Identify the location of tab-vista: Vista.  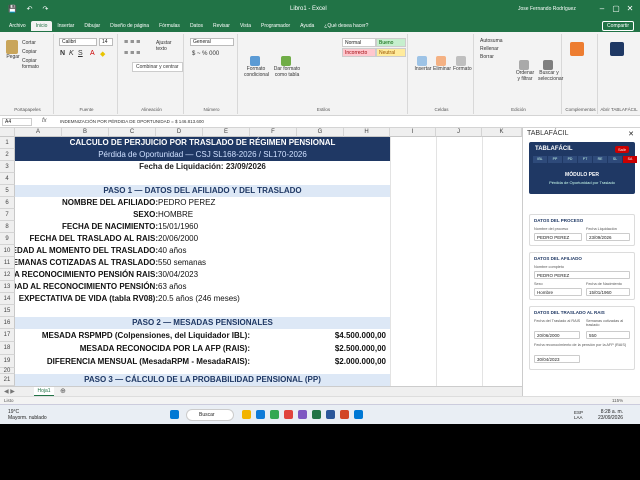
(245, 26).